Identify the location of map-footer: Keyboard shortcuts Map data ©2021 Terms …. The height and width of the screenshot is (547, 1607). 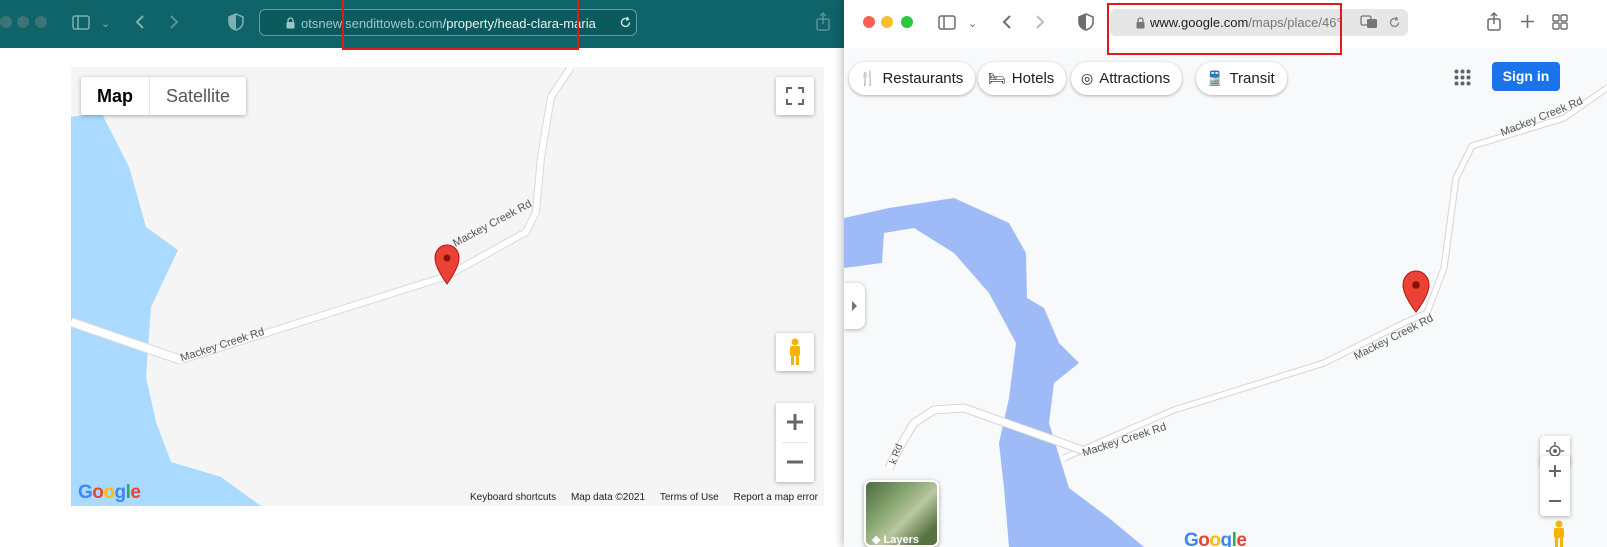
(638, 497).